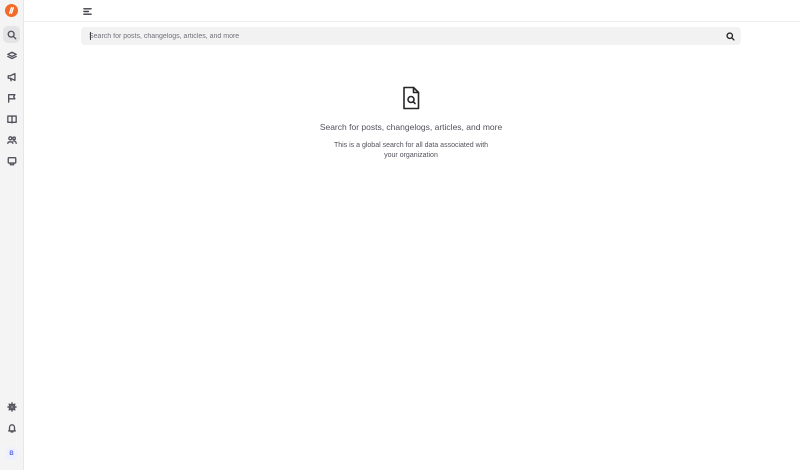 This screenshot has height=470, width=800. I want to click on sidebar-item-notifications, so click(11, 427).